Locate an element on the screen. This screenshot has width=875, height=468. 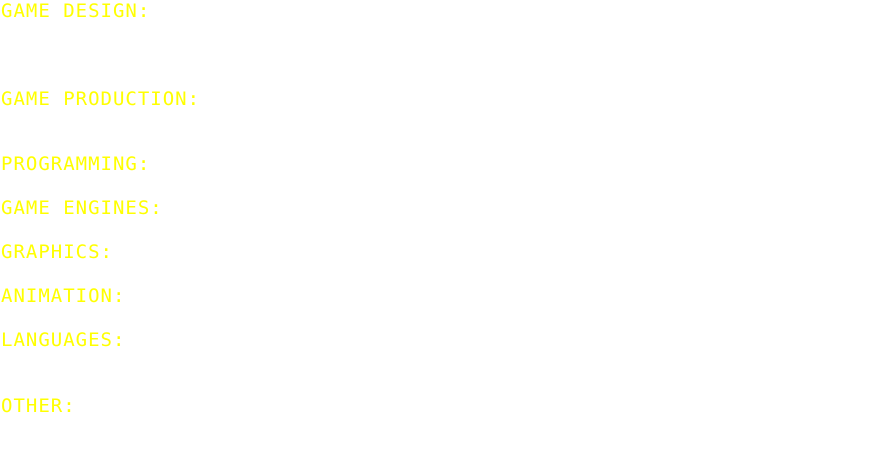
game-production-heading: GAME PRODUCTION: is located at coordinates (101, 99).